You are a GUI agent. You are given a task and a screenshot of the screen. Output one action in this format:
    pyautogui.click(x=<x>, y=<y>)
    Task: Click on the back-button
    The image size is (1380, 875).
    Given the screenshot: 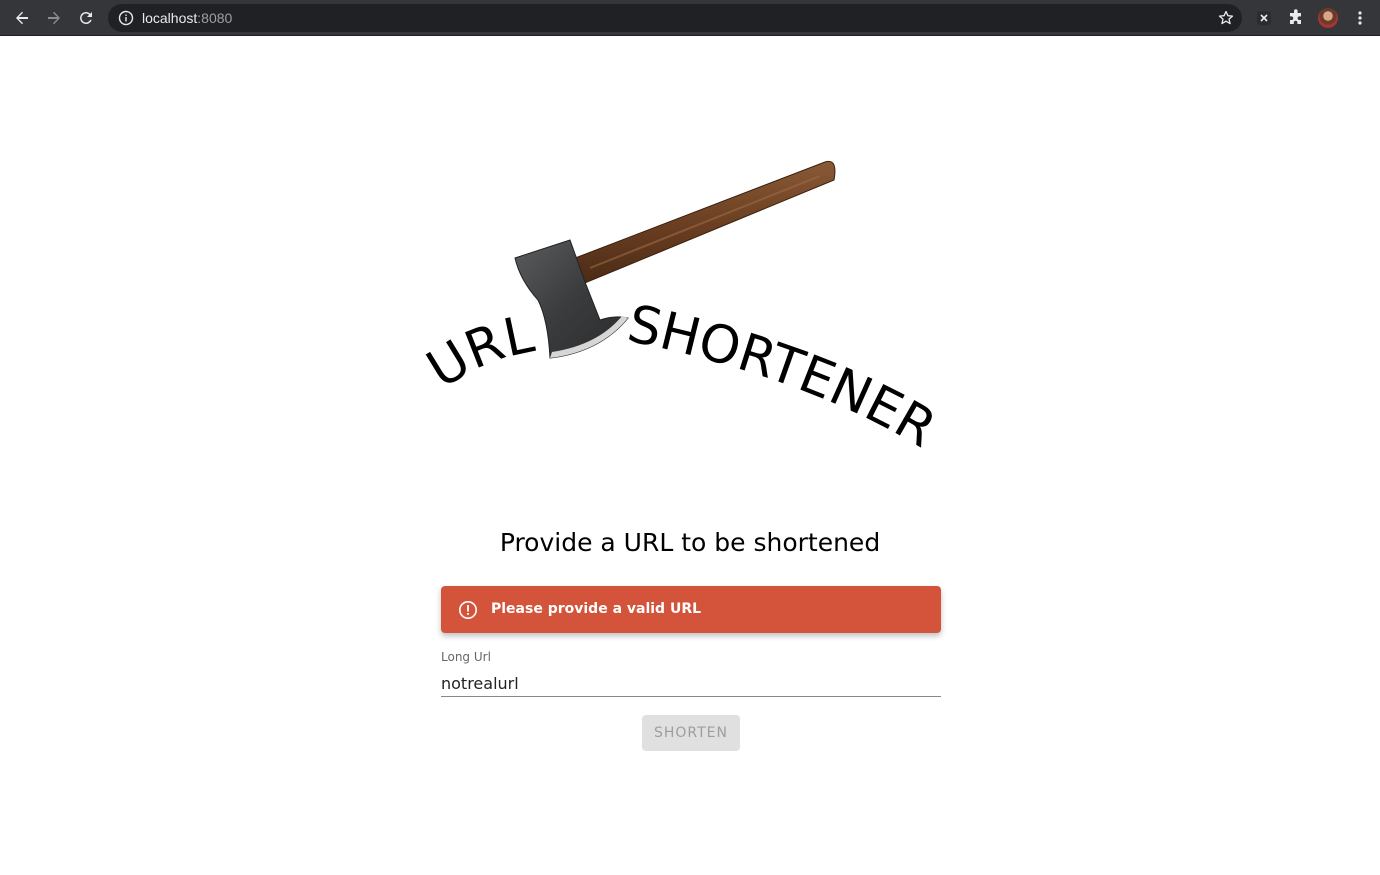 What is the action you would take?
    pyautogui.click(x=22, y=18)
    